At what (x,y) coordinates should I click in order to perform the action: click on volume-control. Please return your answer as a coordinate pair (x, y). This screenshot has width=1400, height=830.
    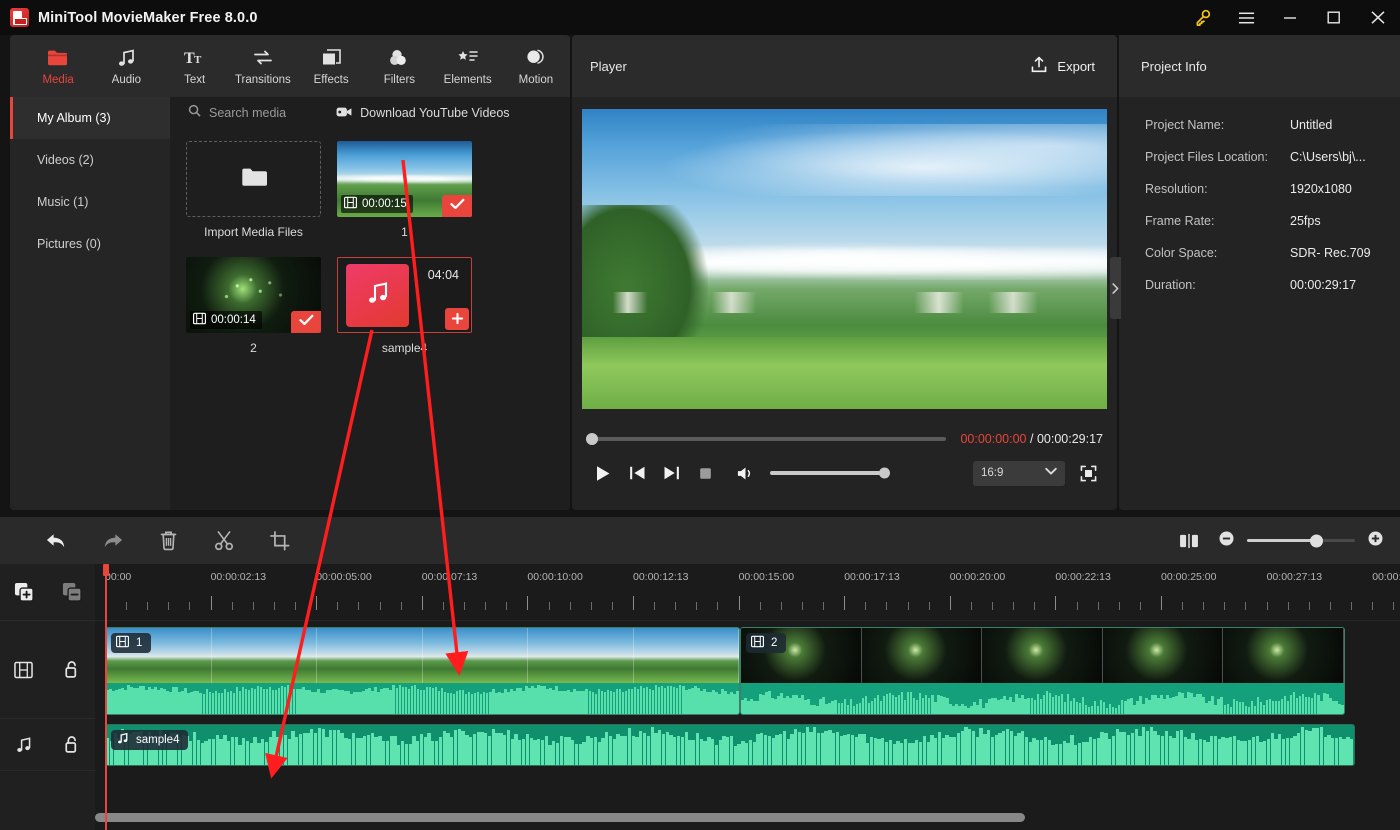
    Looking at the image, I should click on (809, 473).